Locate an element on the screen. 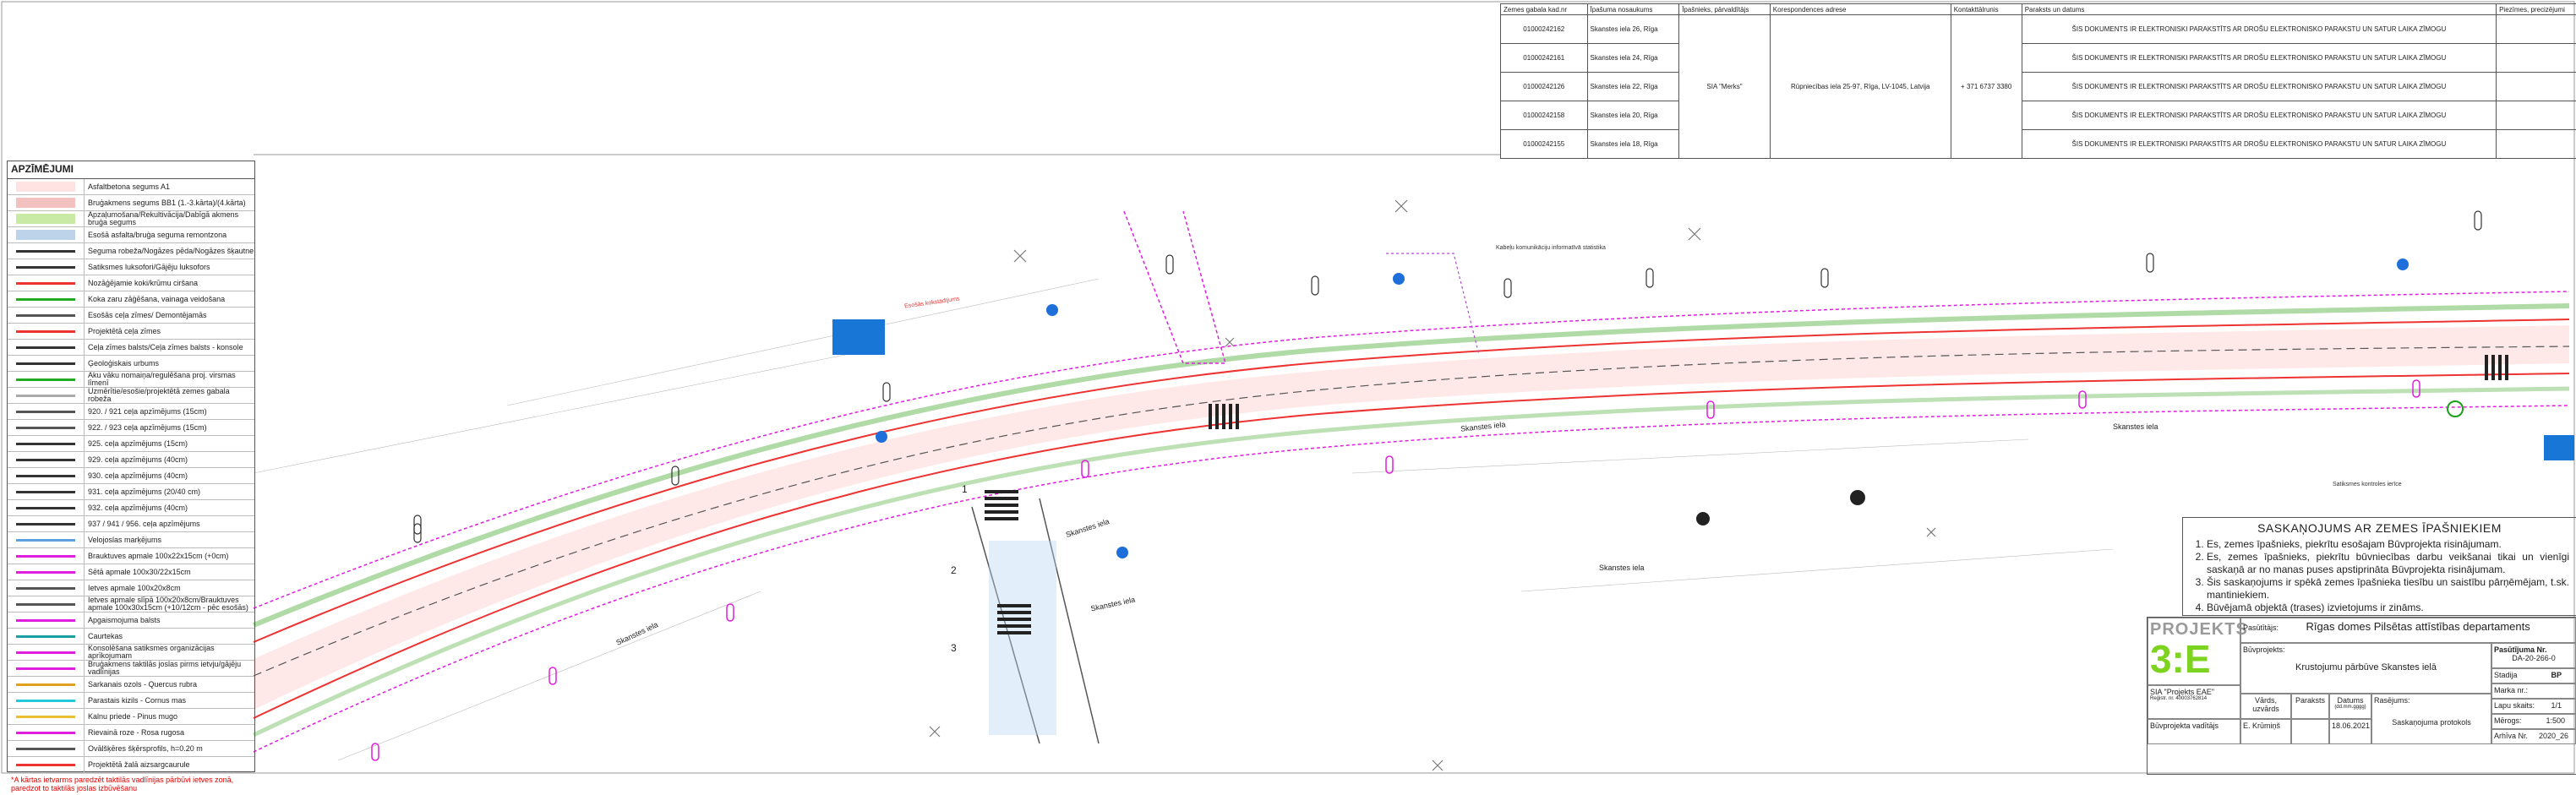  cadastre-number: 01000242162 is located at coordinates (1544, 30).